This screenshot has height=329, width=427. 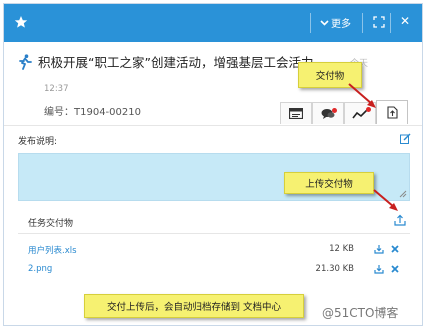 What do you see at coordinates (360, 94) in the screenshot?
I see `arrow-to-tab` at bounding box center [360, 94].